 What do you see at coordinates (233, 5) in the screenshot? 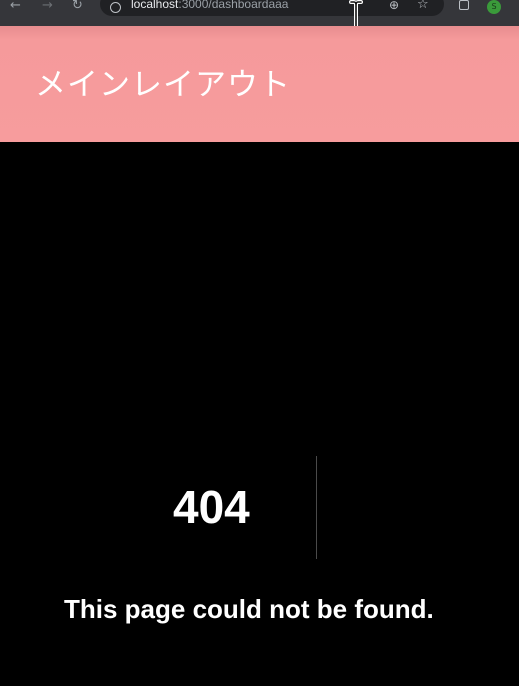
I see `url-path: :3000/dashboardaaa` at bounding box center [233, 5].